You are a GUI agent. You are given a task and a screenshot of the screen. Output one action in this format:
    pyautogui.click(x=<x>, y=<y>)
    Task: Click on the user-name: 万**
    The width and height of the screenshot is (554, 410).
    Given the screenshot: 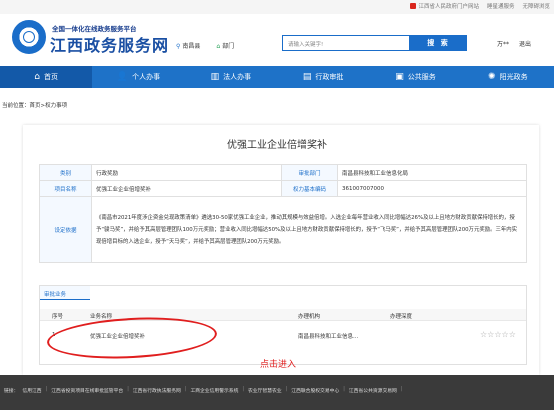 What is the action you would take?
    pyautogui.click(x=503, y=43)
    